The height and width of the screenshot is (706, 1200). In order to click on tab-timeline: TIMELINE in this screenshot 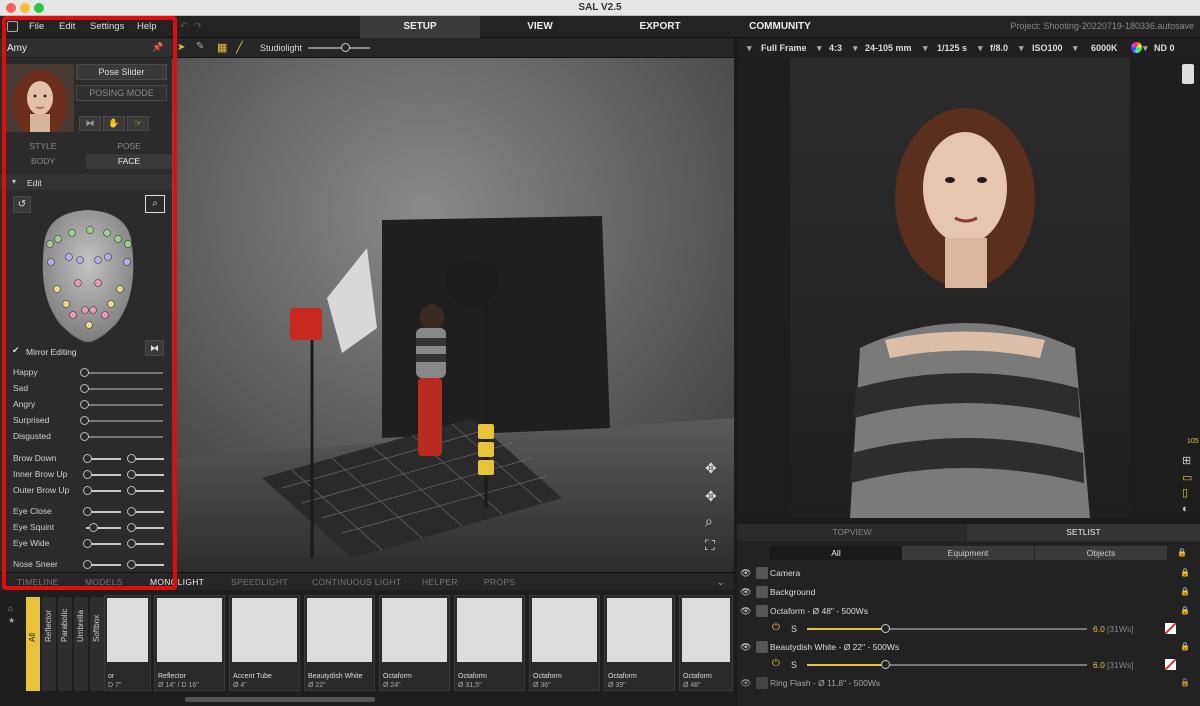, I will do `click(38, 582)`.